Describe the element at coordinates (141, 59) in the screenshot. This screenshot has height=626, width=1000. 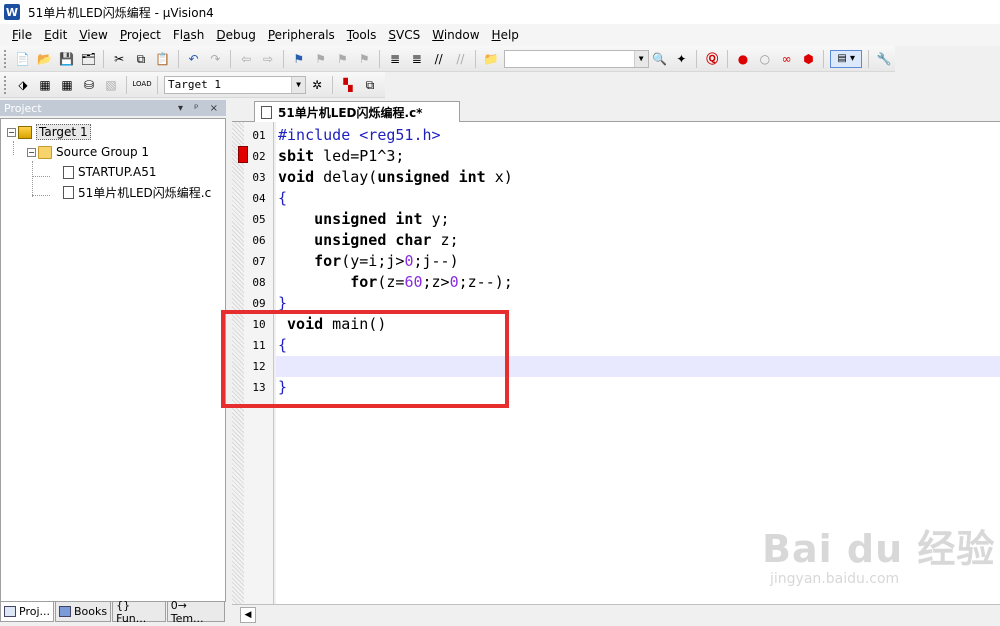
I see `copy-icon: ⧉` at that location.